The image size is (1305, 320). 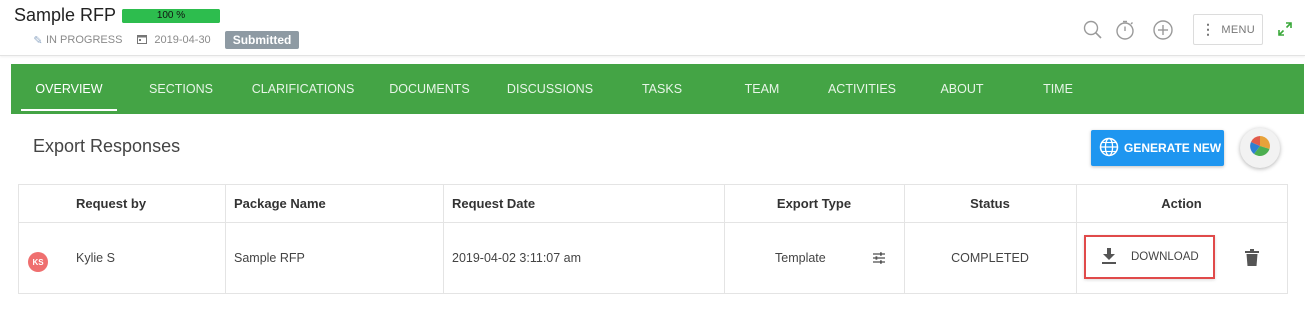 What do you see at coordinates (1109, 257) in the screenshot?
I see `download-icon` at bounding box center [1109, 257].